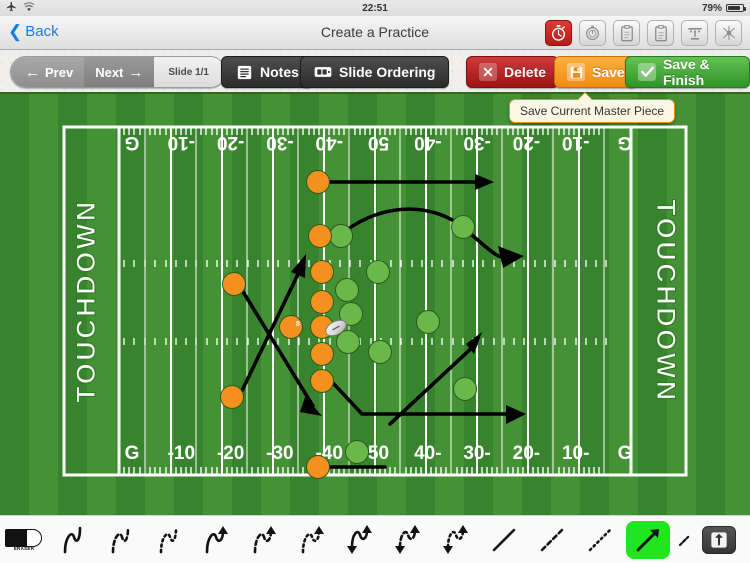  I want to click on squiggle-solid-tool, so click(72, 540).